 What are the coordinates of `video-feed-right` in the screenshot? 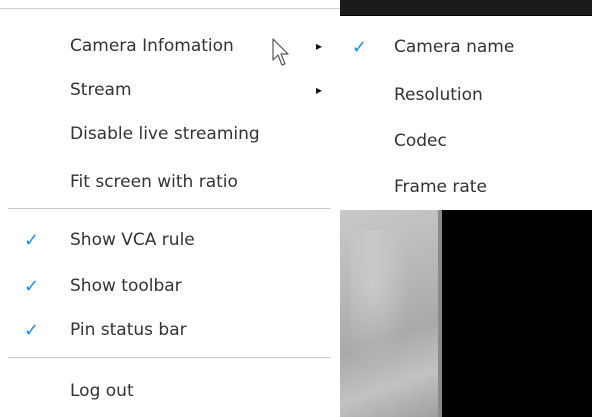 It's located at (517, 313).